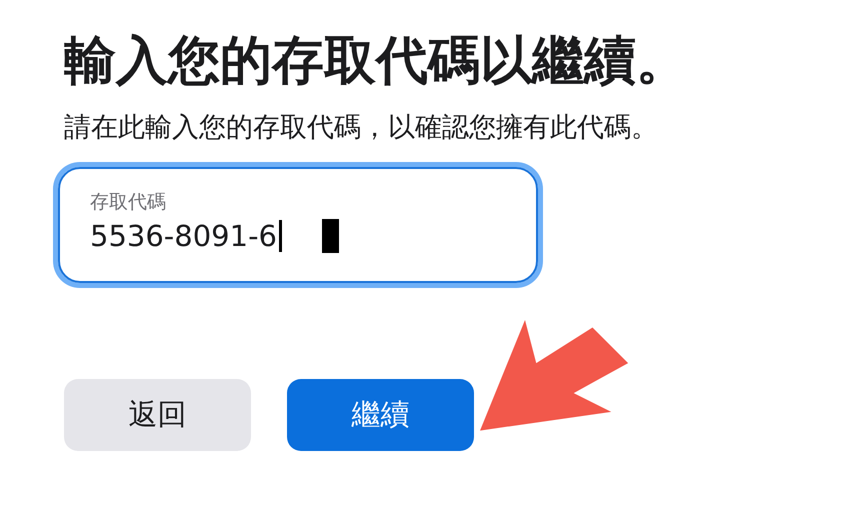 Image resolution: width=848 pixels, height=532 pixels. Describe the element at coordinates (128, 202) in the screenshot. I see `field-label: 存取代碼` at that location.